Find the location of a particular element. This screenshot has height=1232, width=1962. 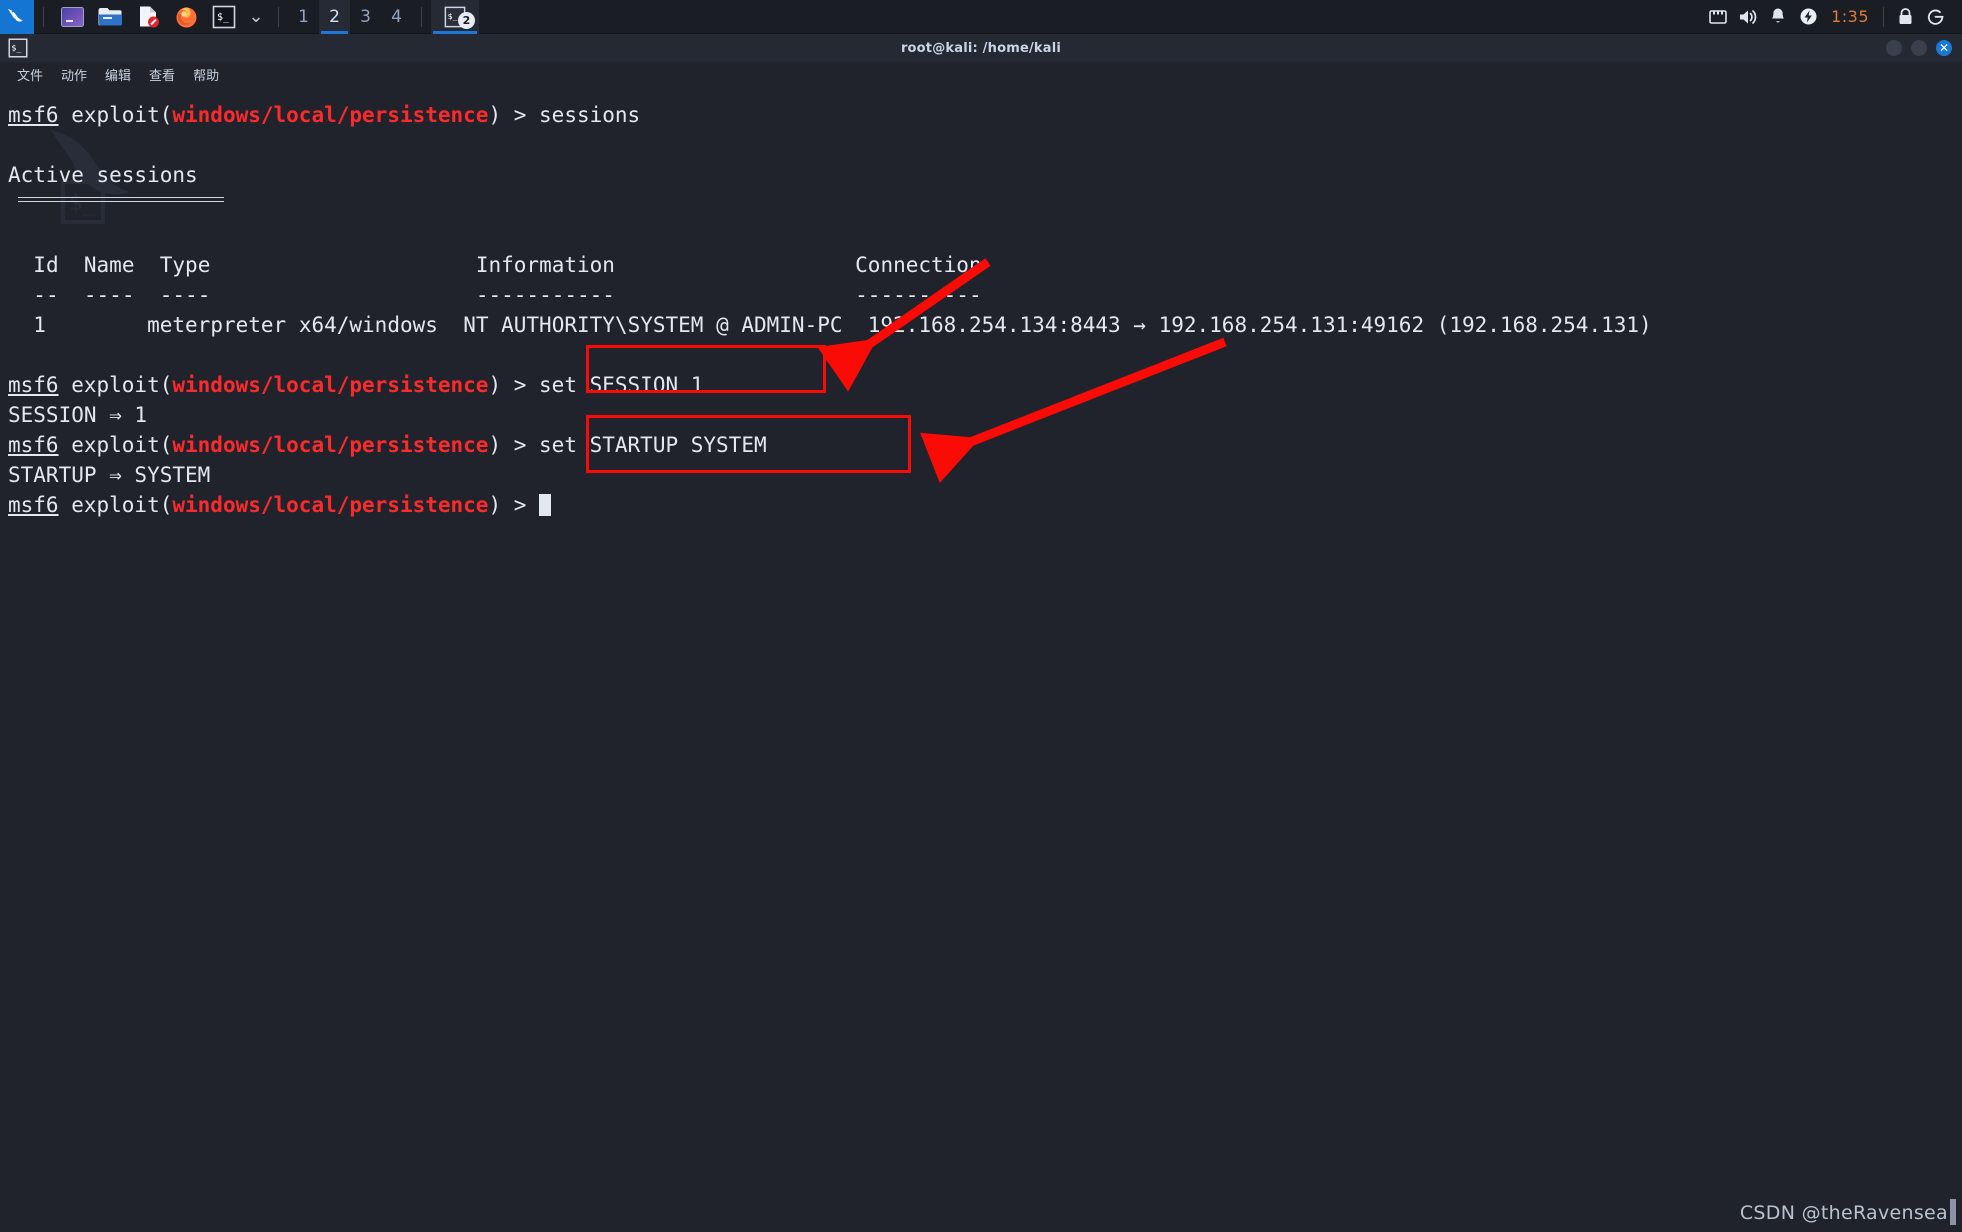

sessions-table-dashes: -- ---- ---- ----------- ---------- is located at coordinates (985, 295).